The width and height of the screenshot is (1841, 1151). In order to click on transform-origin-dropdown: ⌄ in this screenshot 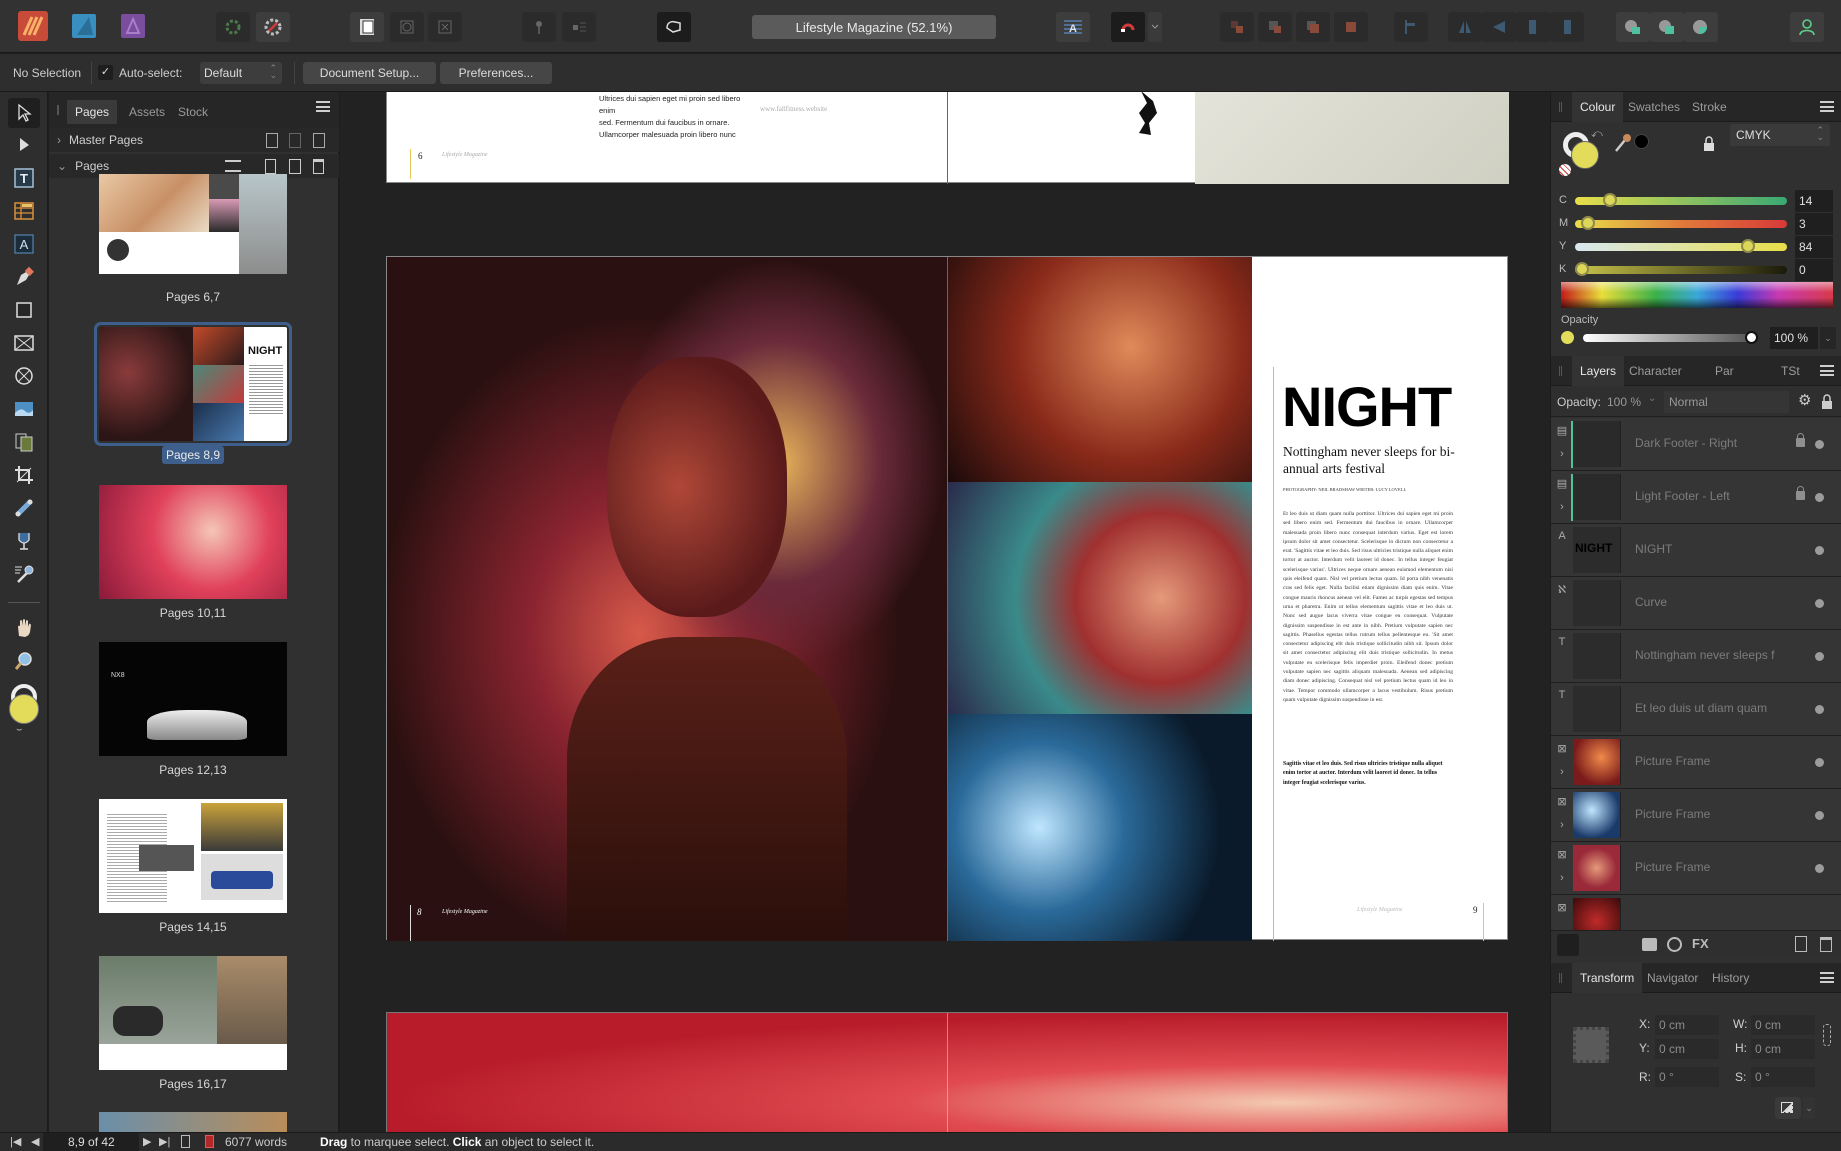, I will do `click(1809, 1108)`.